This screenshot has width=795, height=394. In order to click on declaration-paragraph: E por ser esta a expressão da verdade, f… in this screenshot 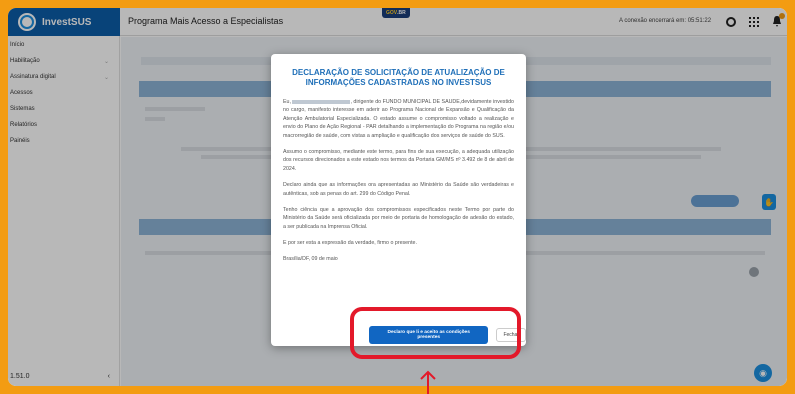, I will do `click(350, 243)`.